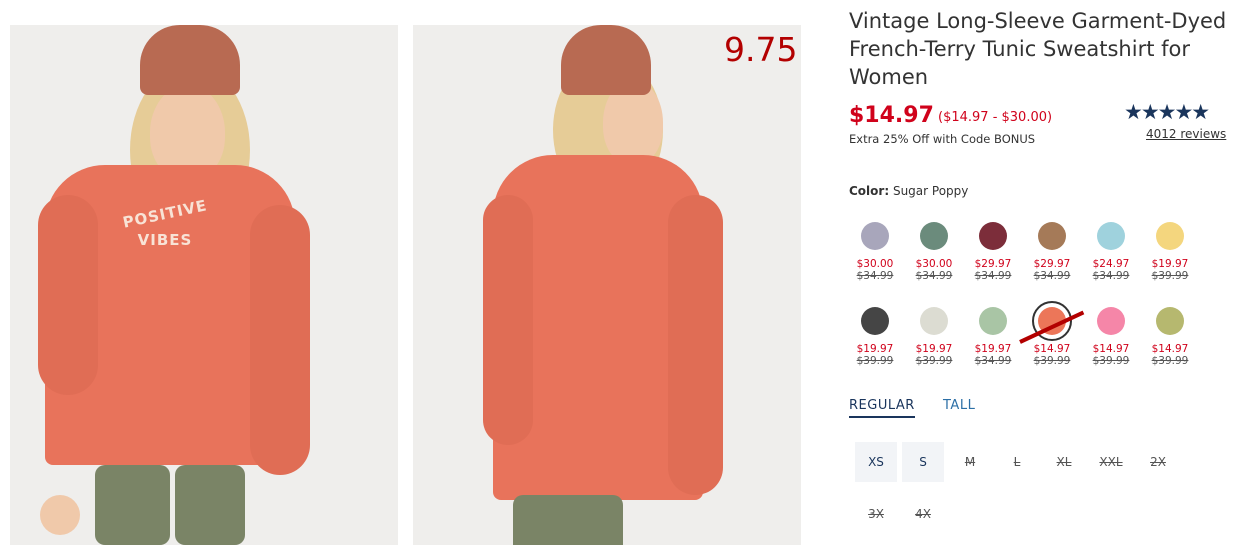 The image size is (1252, 553). I want to click on size-option-l: L, so click(1017, 462).